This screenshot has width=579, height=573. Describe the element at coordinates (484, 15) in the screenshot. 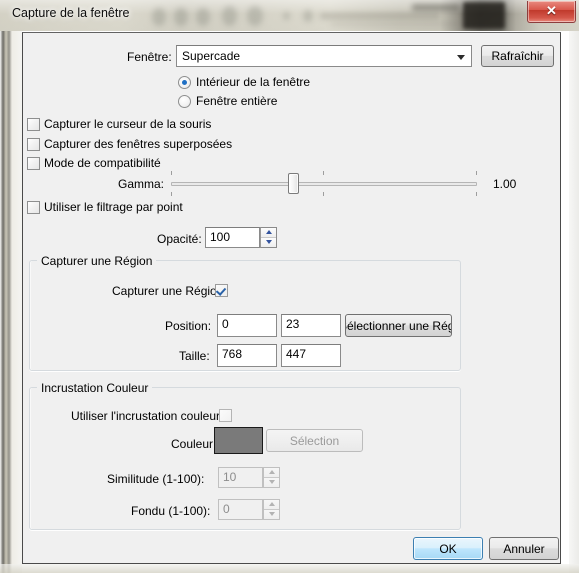

I see `background-blur-dark` at that location.